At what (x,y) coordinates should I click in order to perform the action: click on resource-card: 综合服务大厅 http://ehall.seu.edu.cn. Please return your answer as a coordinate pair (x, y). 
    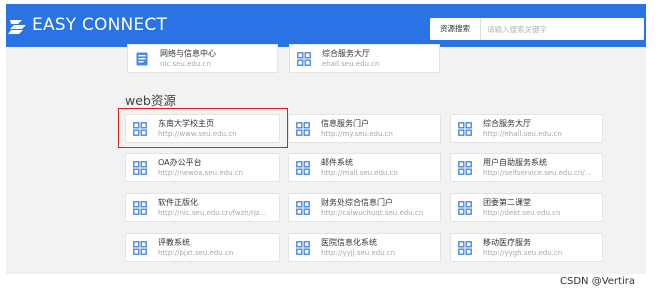
    Looking at the image, I should click on (526, 128).